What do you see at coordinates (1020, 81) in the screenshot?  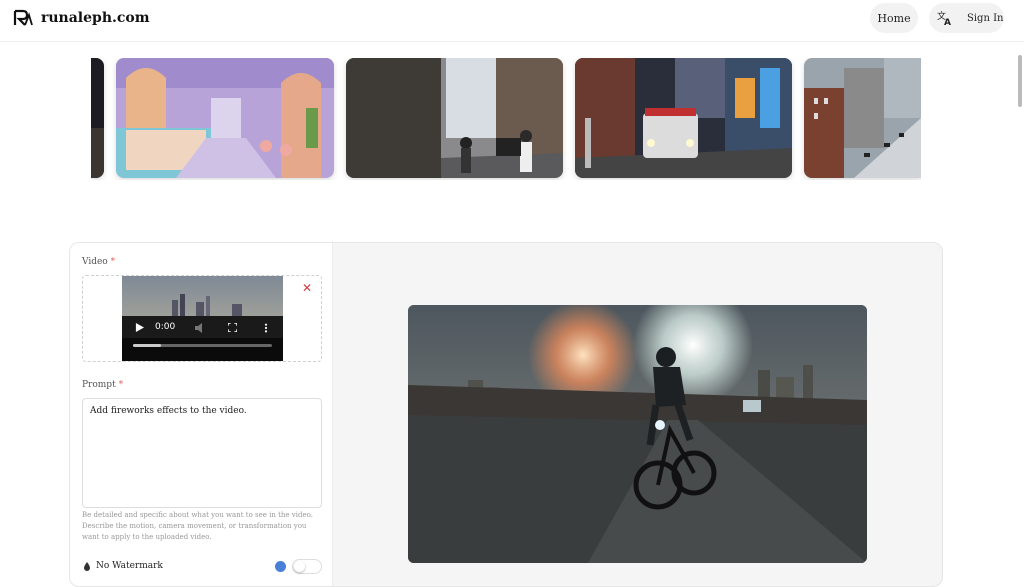 I see `page-scrollbar` at bounding box center [1020, 81].